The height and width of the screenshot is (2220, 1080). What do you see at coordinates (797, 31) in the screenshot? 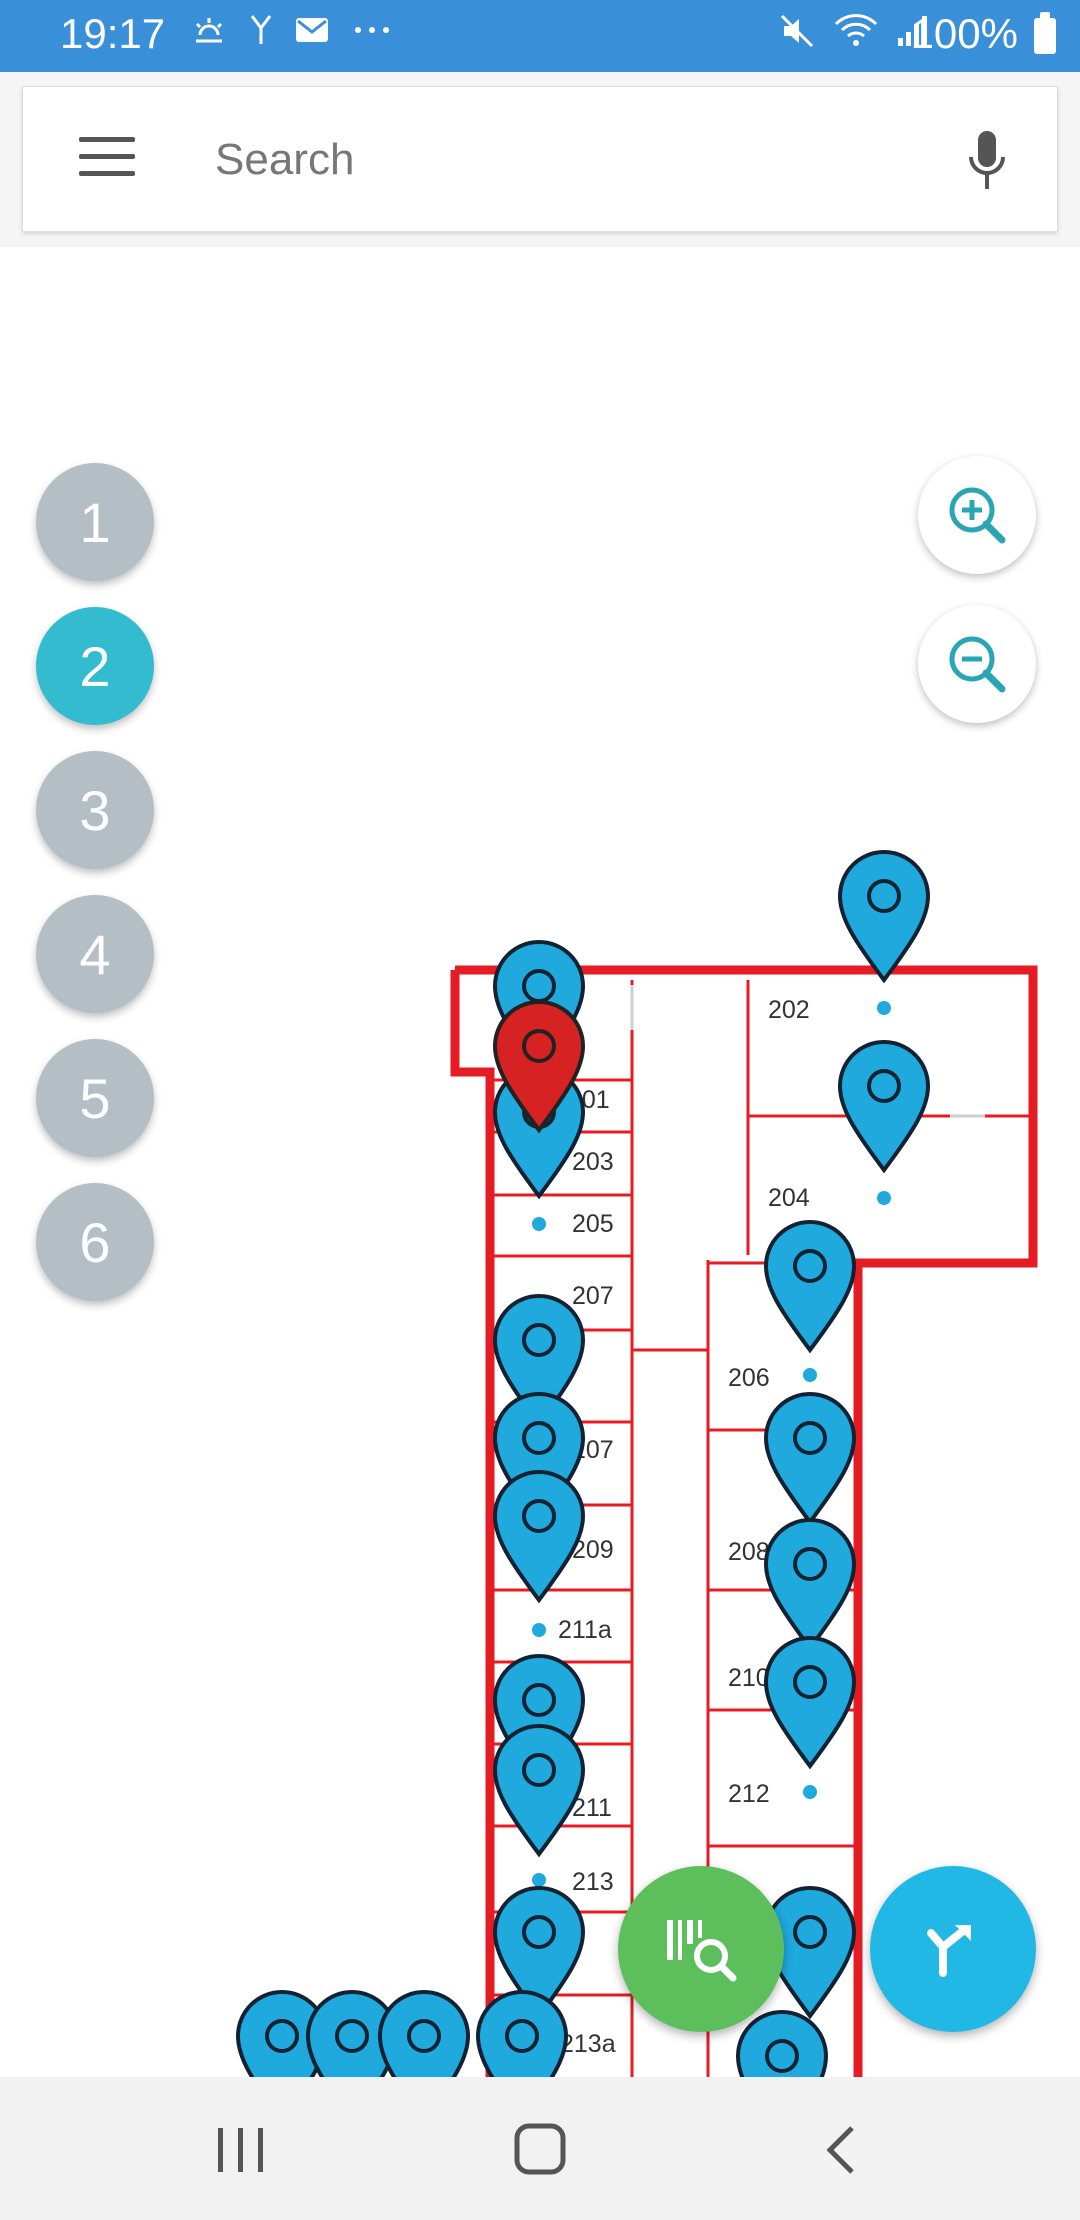
I see `mute-icon` at bounding box center [797, 31].